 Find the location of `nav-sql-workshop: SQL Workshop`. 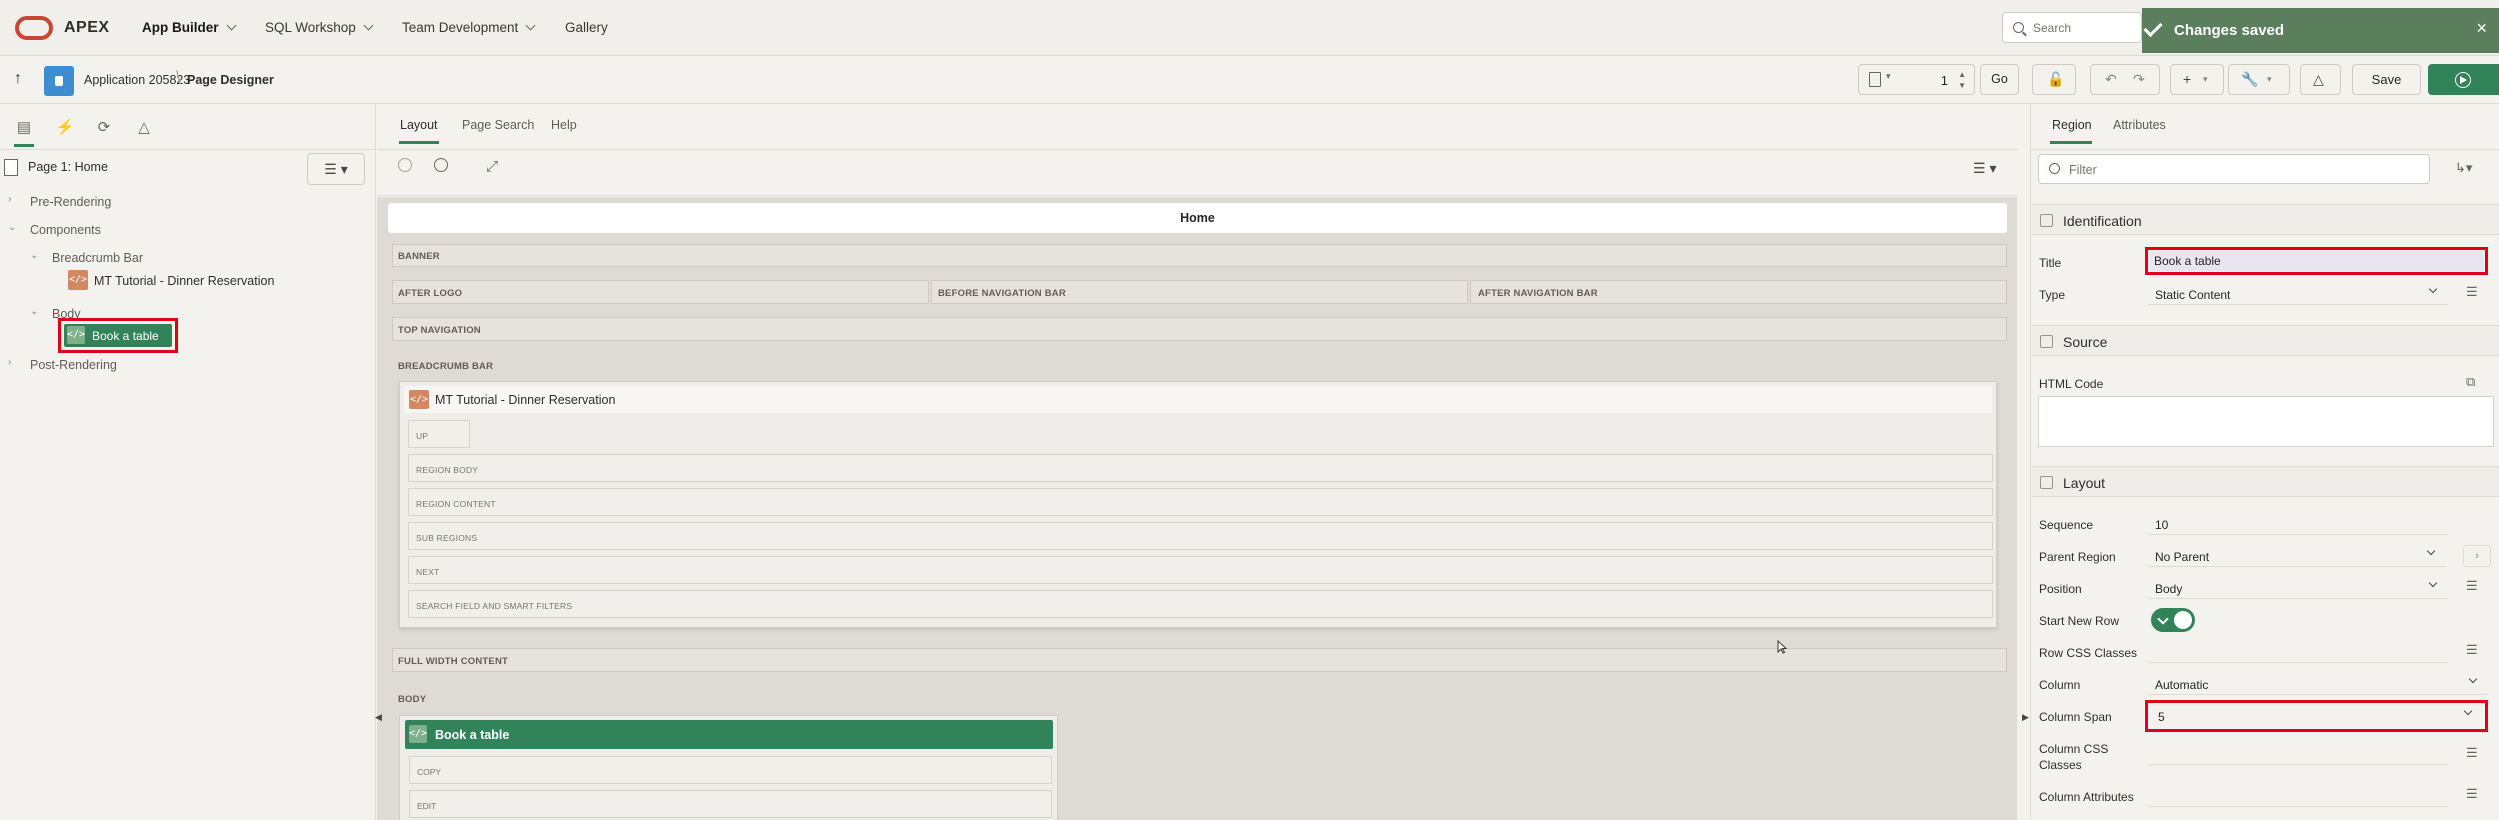

nav-sql-workshop: SQL Workshop is located at coordinates (319, 27).